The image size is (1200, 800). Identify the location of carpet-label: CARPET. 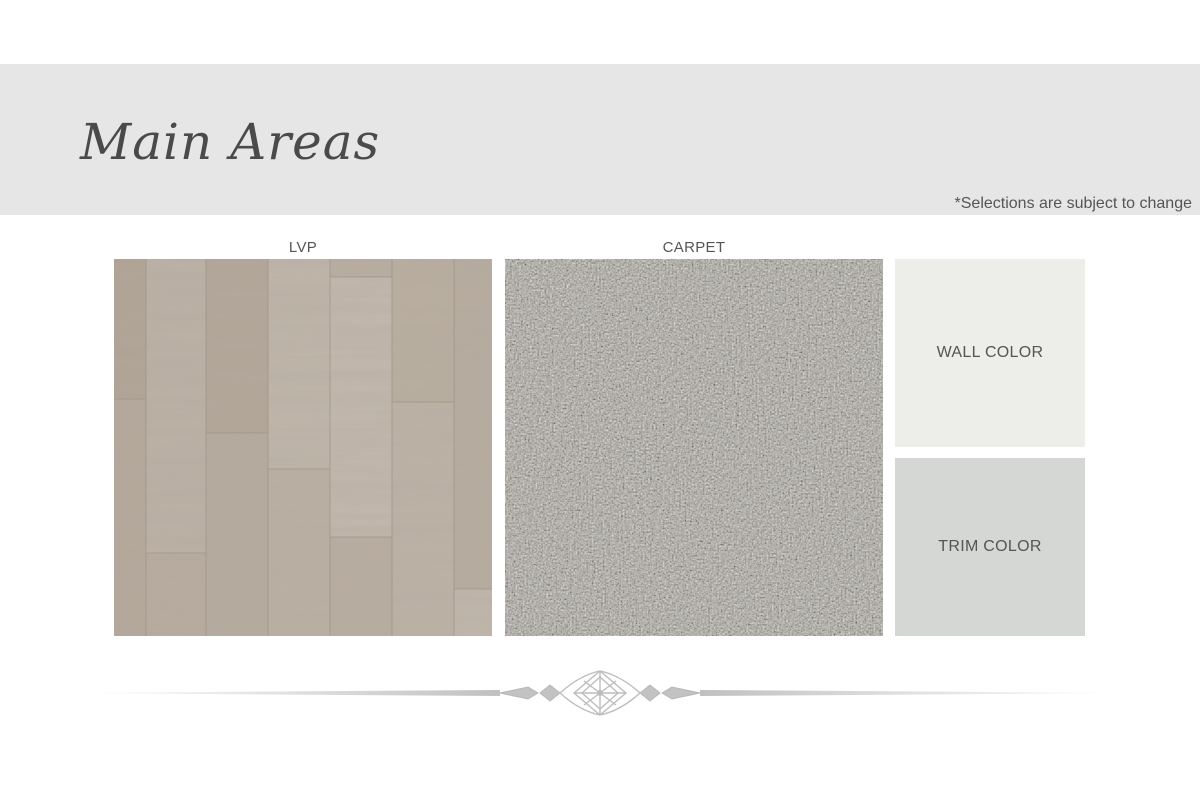
(694, 247).